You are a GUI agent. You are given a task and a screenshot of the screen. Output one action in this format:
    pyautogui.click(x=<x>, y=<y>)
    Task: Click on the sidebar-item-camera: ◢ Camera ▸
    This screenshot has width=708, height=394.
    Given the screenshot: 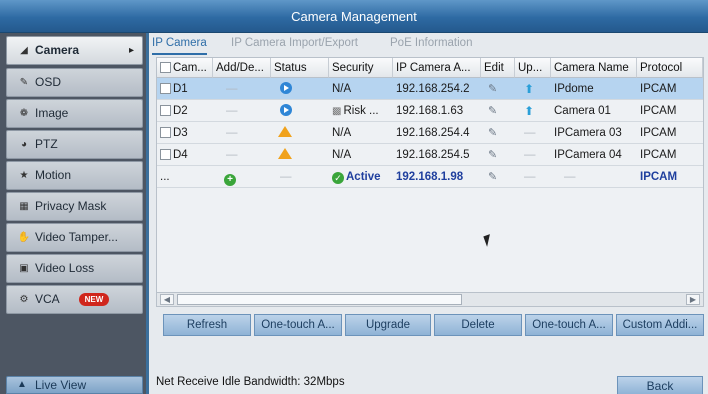 What is the action you would take?
    pyautogui.click(x=74, y=50)
    